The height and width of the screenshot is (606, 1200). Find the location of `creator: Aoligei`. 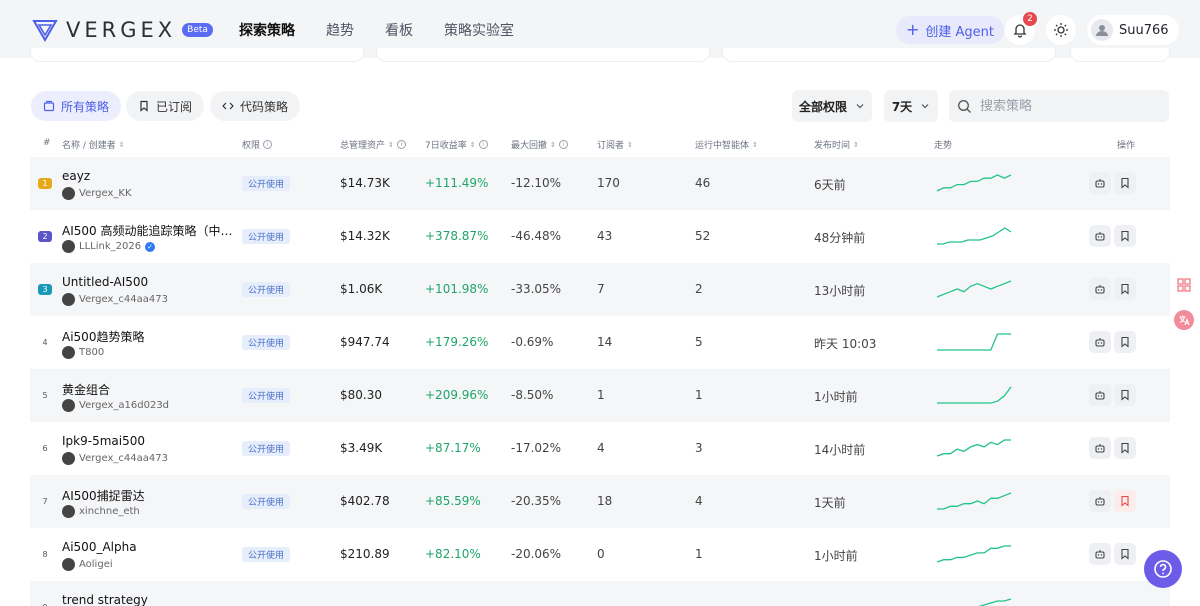

creator: Aoligei is located at coordinates (87, 564).